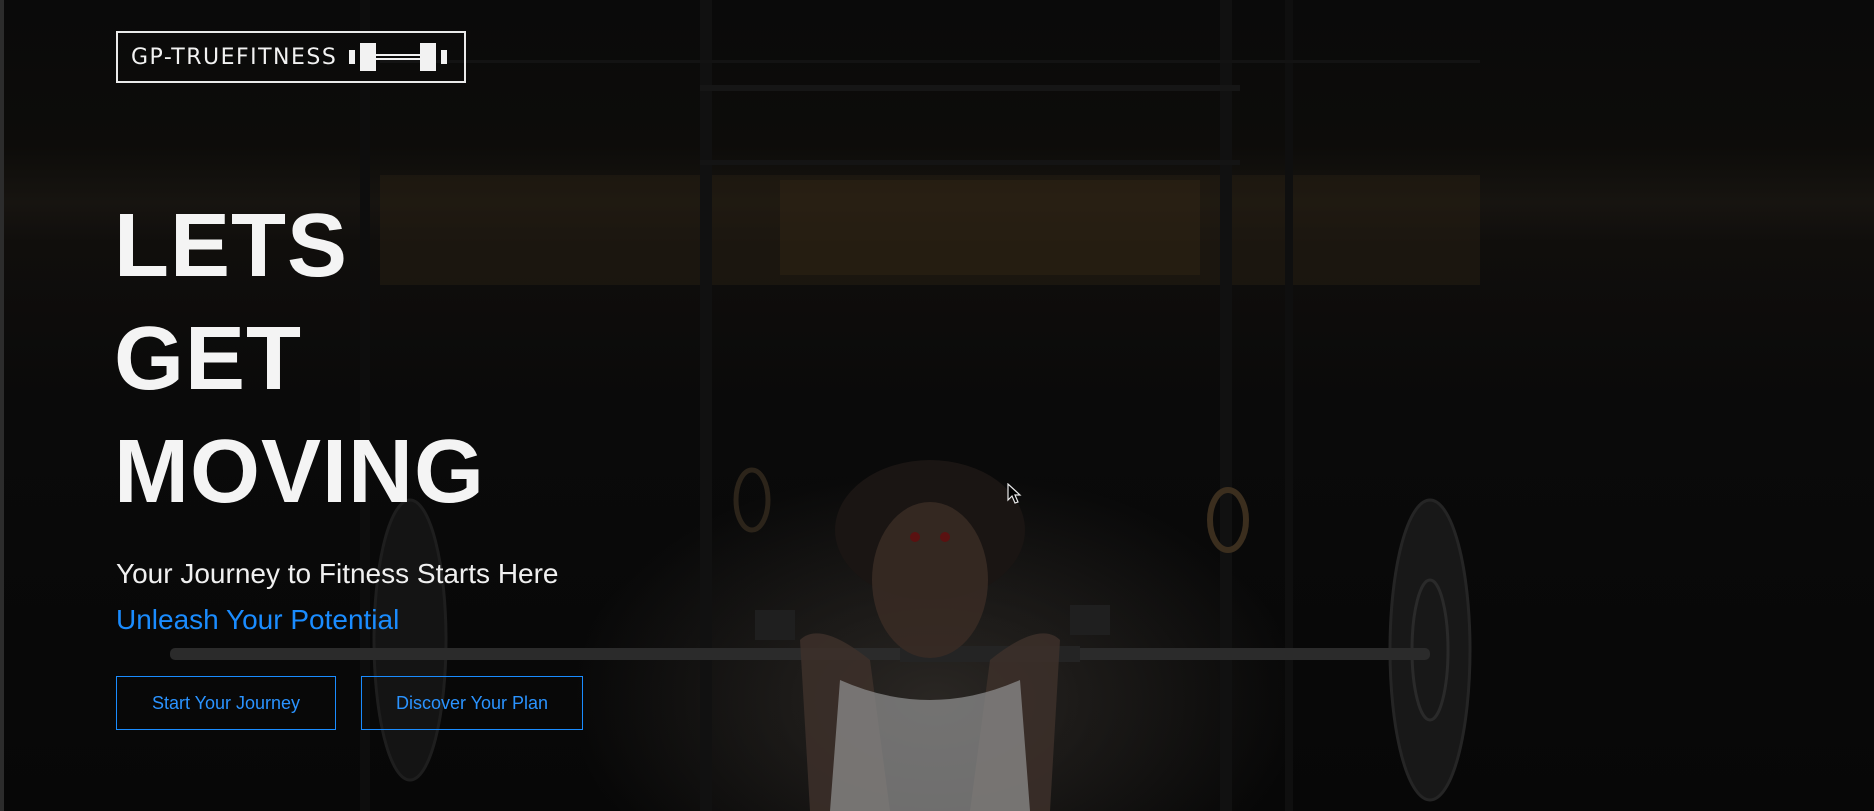 Image resolution: width=1874 pixels, height=811 pixels. Describe the element at coordinates (398, 57) in the screenshot. I see `barbell-icon` at that location.